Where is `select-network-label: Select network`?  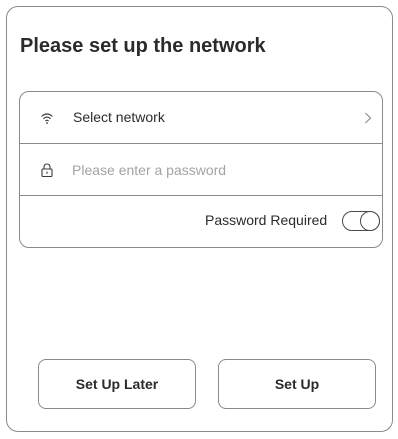
select-network-label: Select network is located at coordinates (119, 117).